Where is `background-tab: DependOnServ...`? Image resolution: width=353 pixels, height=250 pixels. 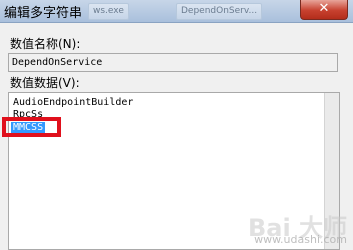 background-tab: DependOnServ... is located at coordinates (219, 11).